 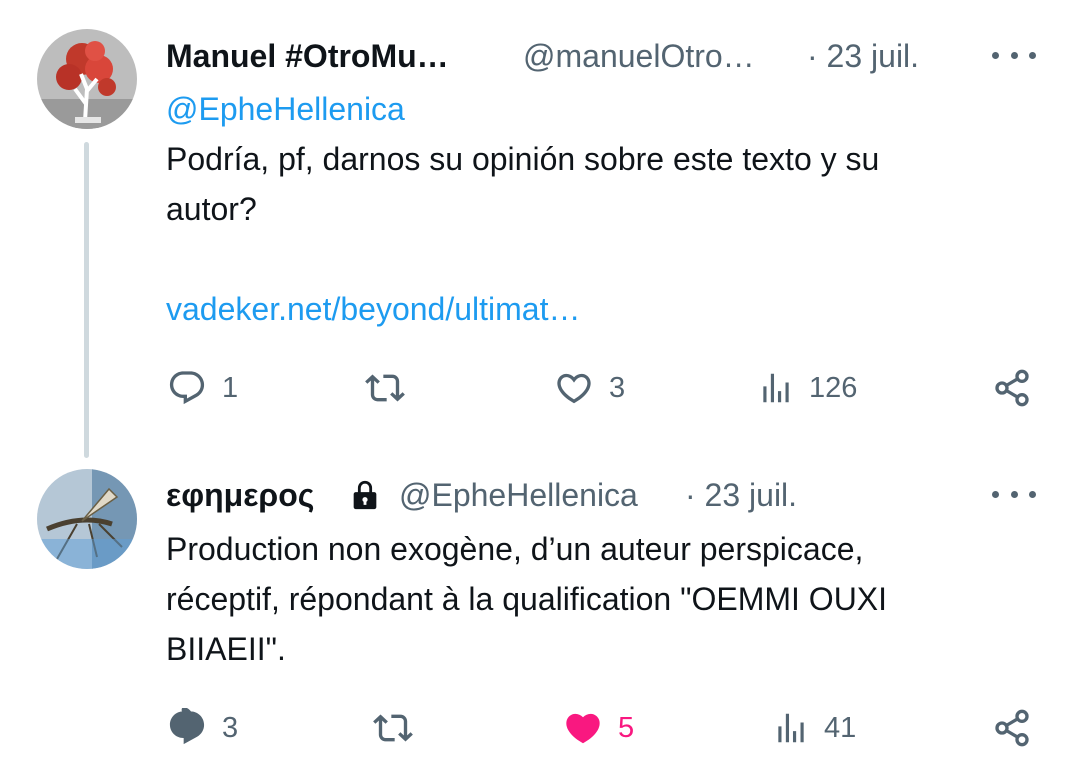 I want to click on mayfly-icon, so click(x=87, y=519).